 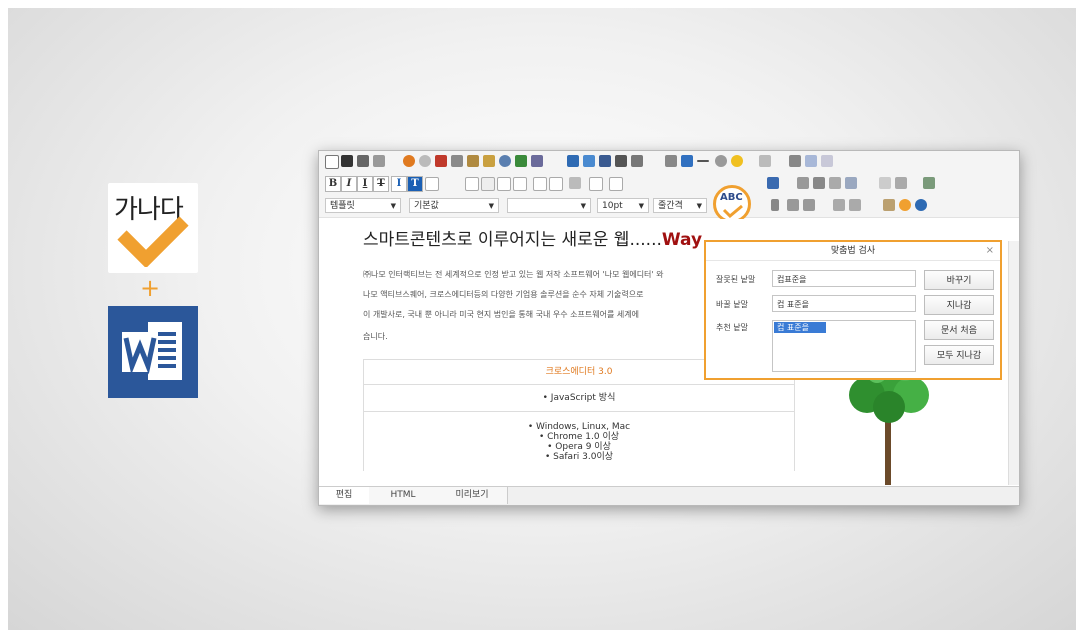 I want to click on text-align-icon, so click(x=855, y=205).